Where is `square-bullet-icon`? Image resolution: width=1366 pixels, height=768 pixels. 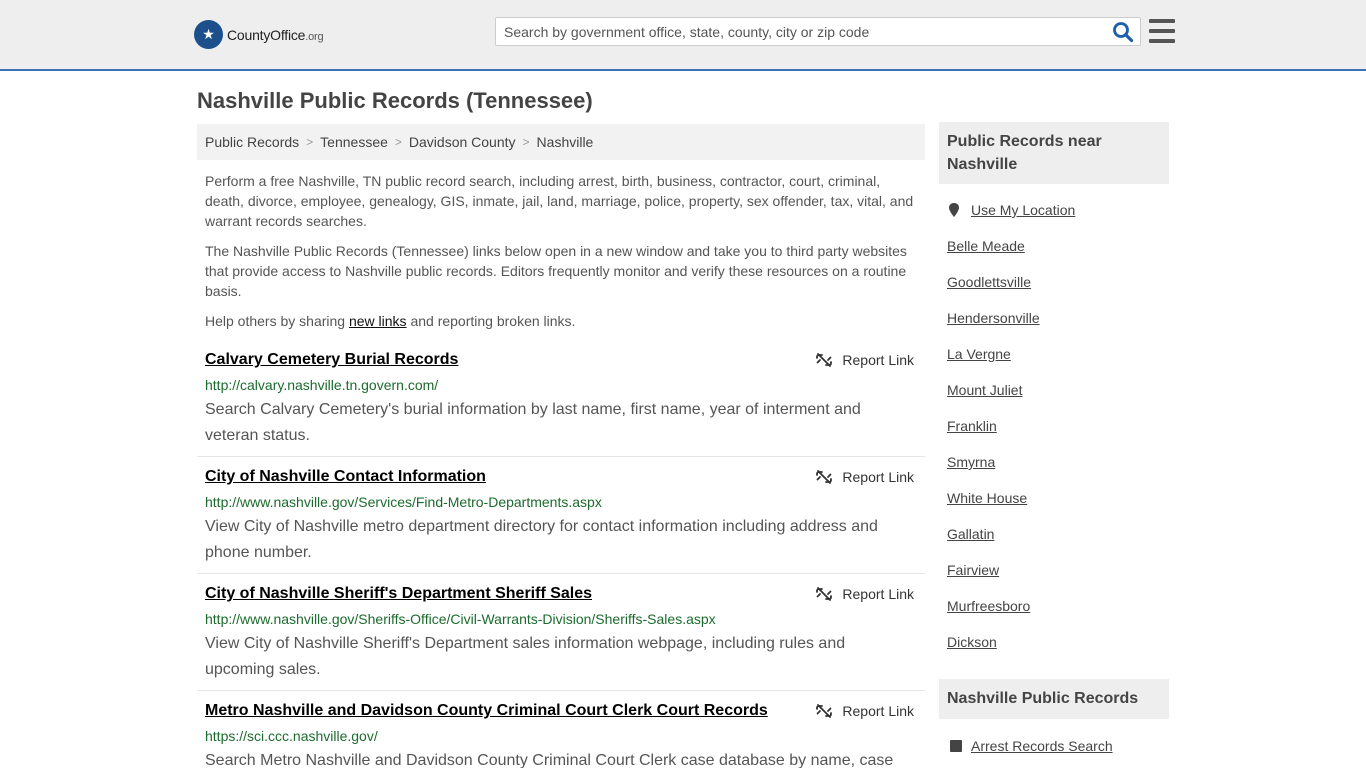 square-bullet-icon is located at coordinates (956, 746).